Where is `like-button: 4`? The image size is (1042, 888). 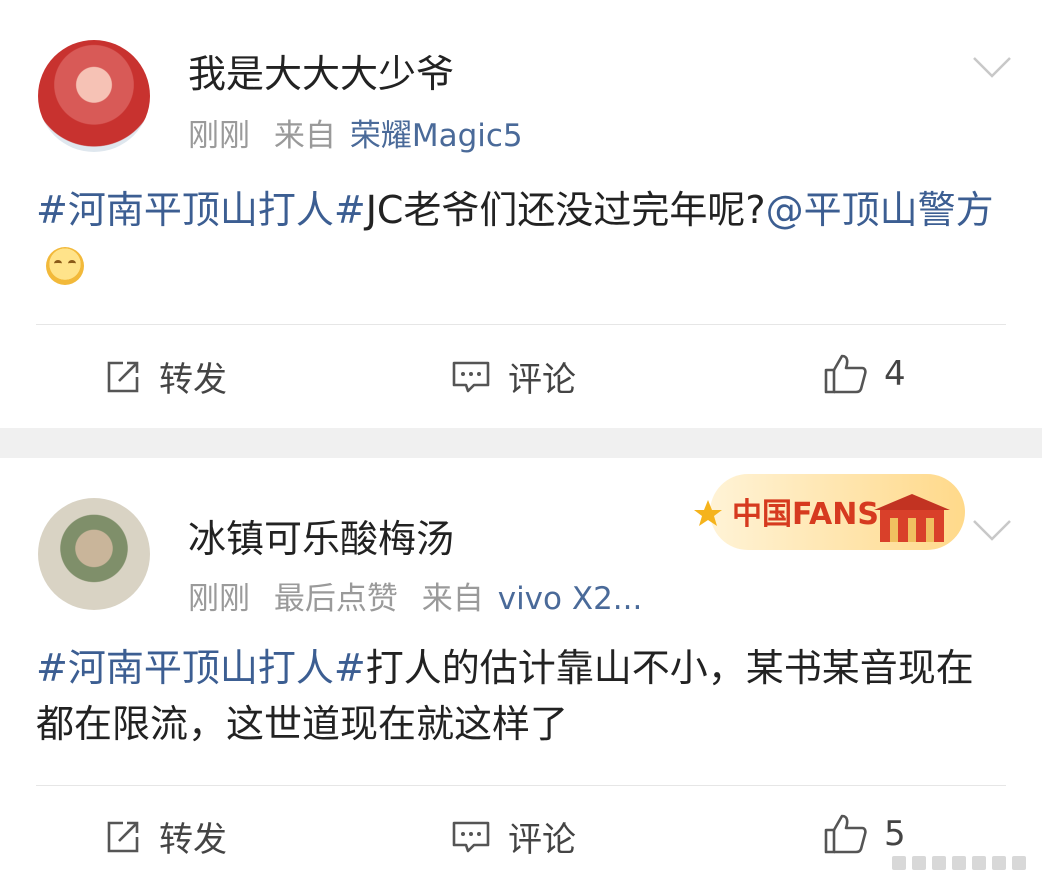
like-button: 4 is located at coordinates (864, 374).